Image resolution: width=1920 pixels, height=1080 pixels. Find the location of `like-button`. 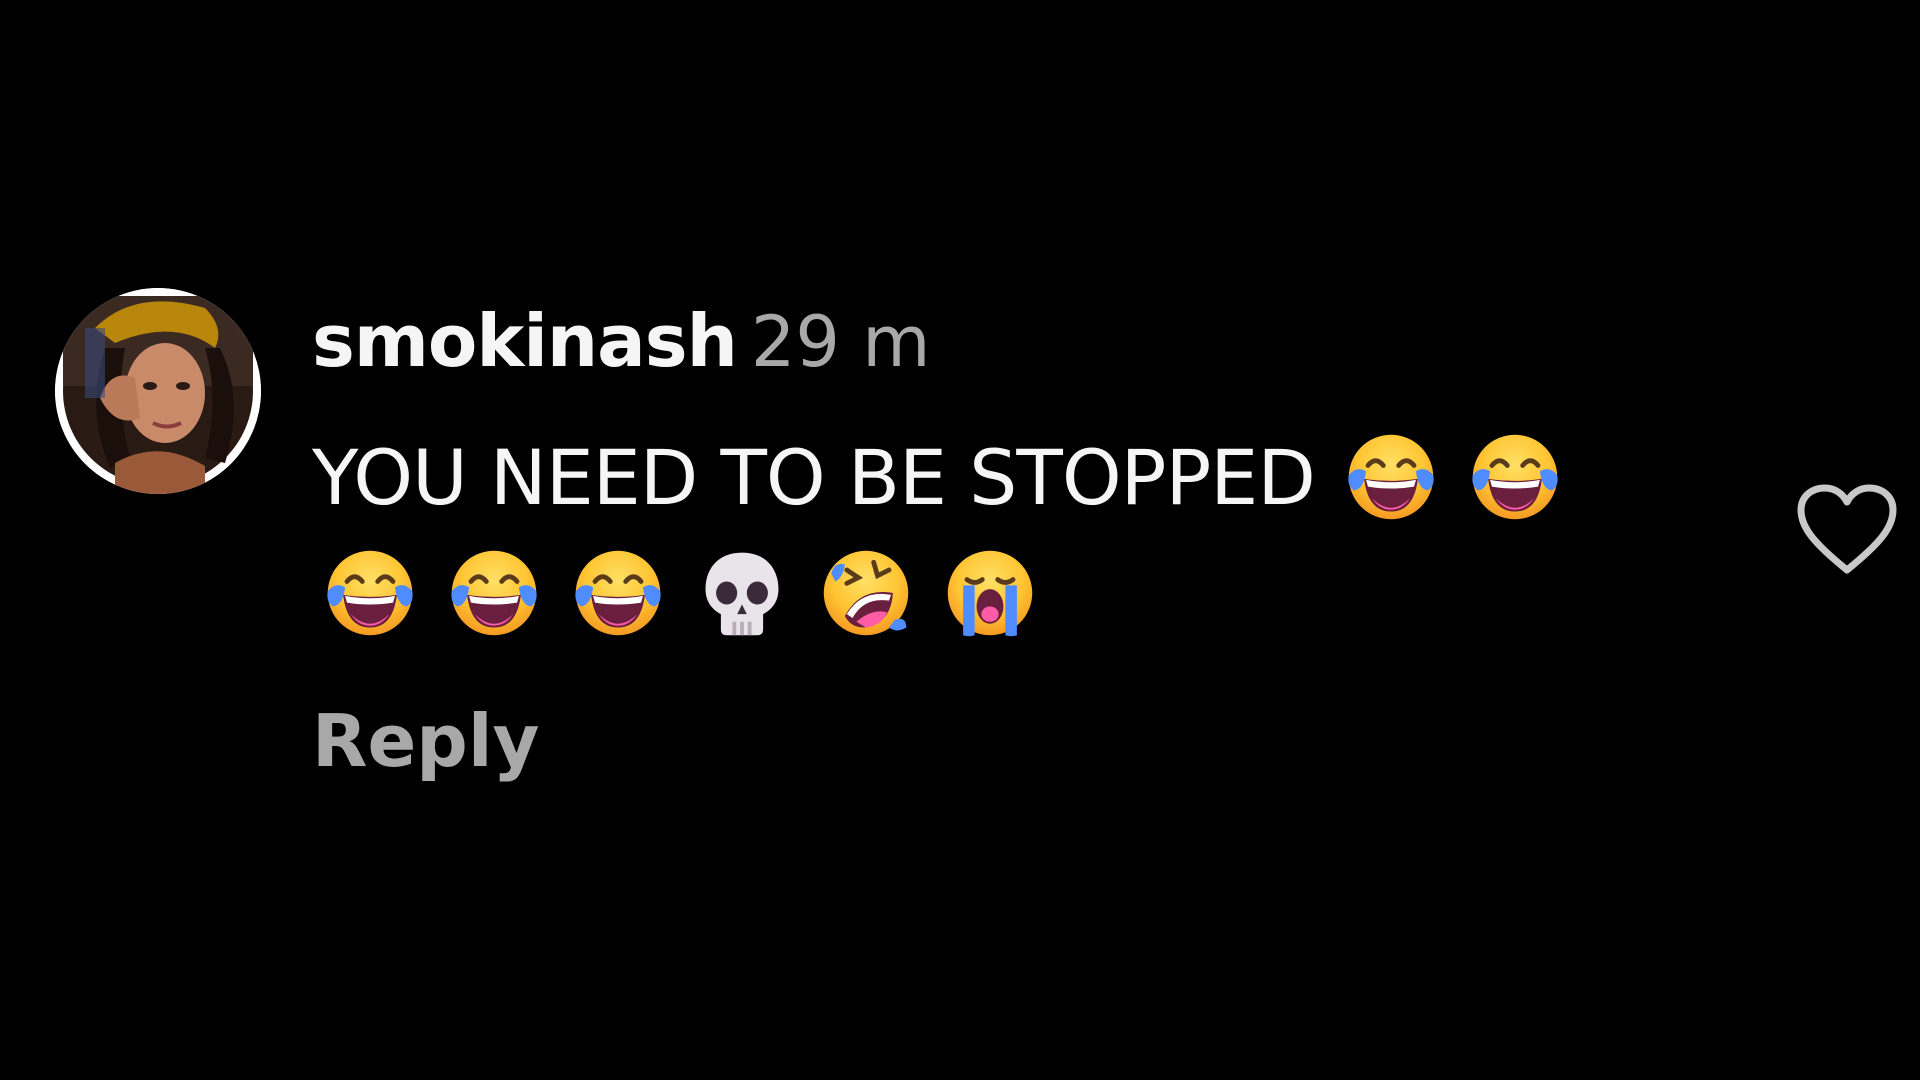

like-button is located at coordinates (1847, 530).